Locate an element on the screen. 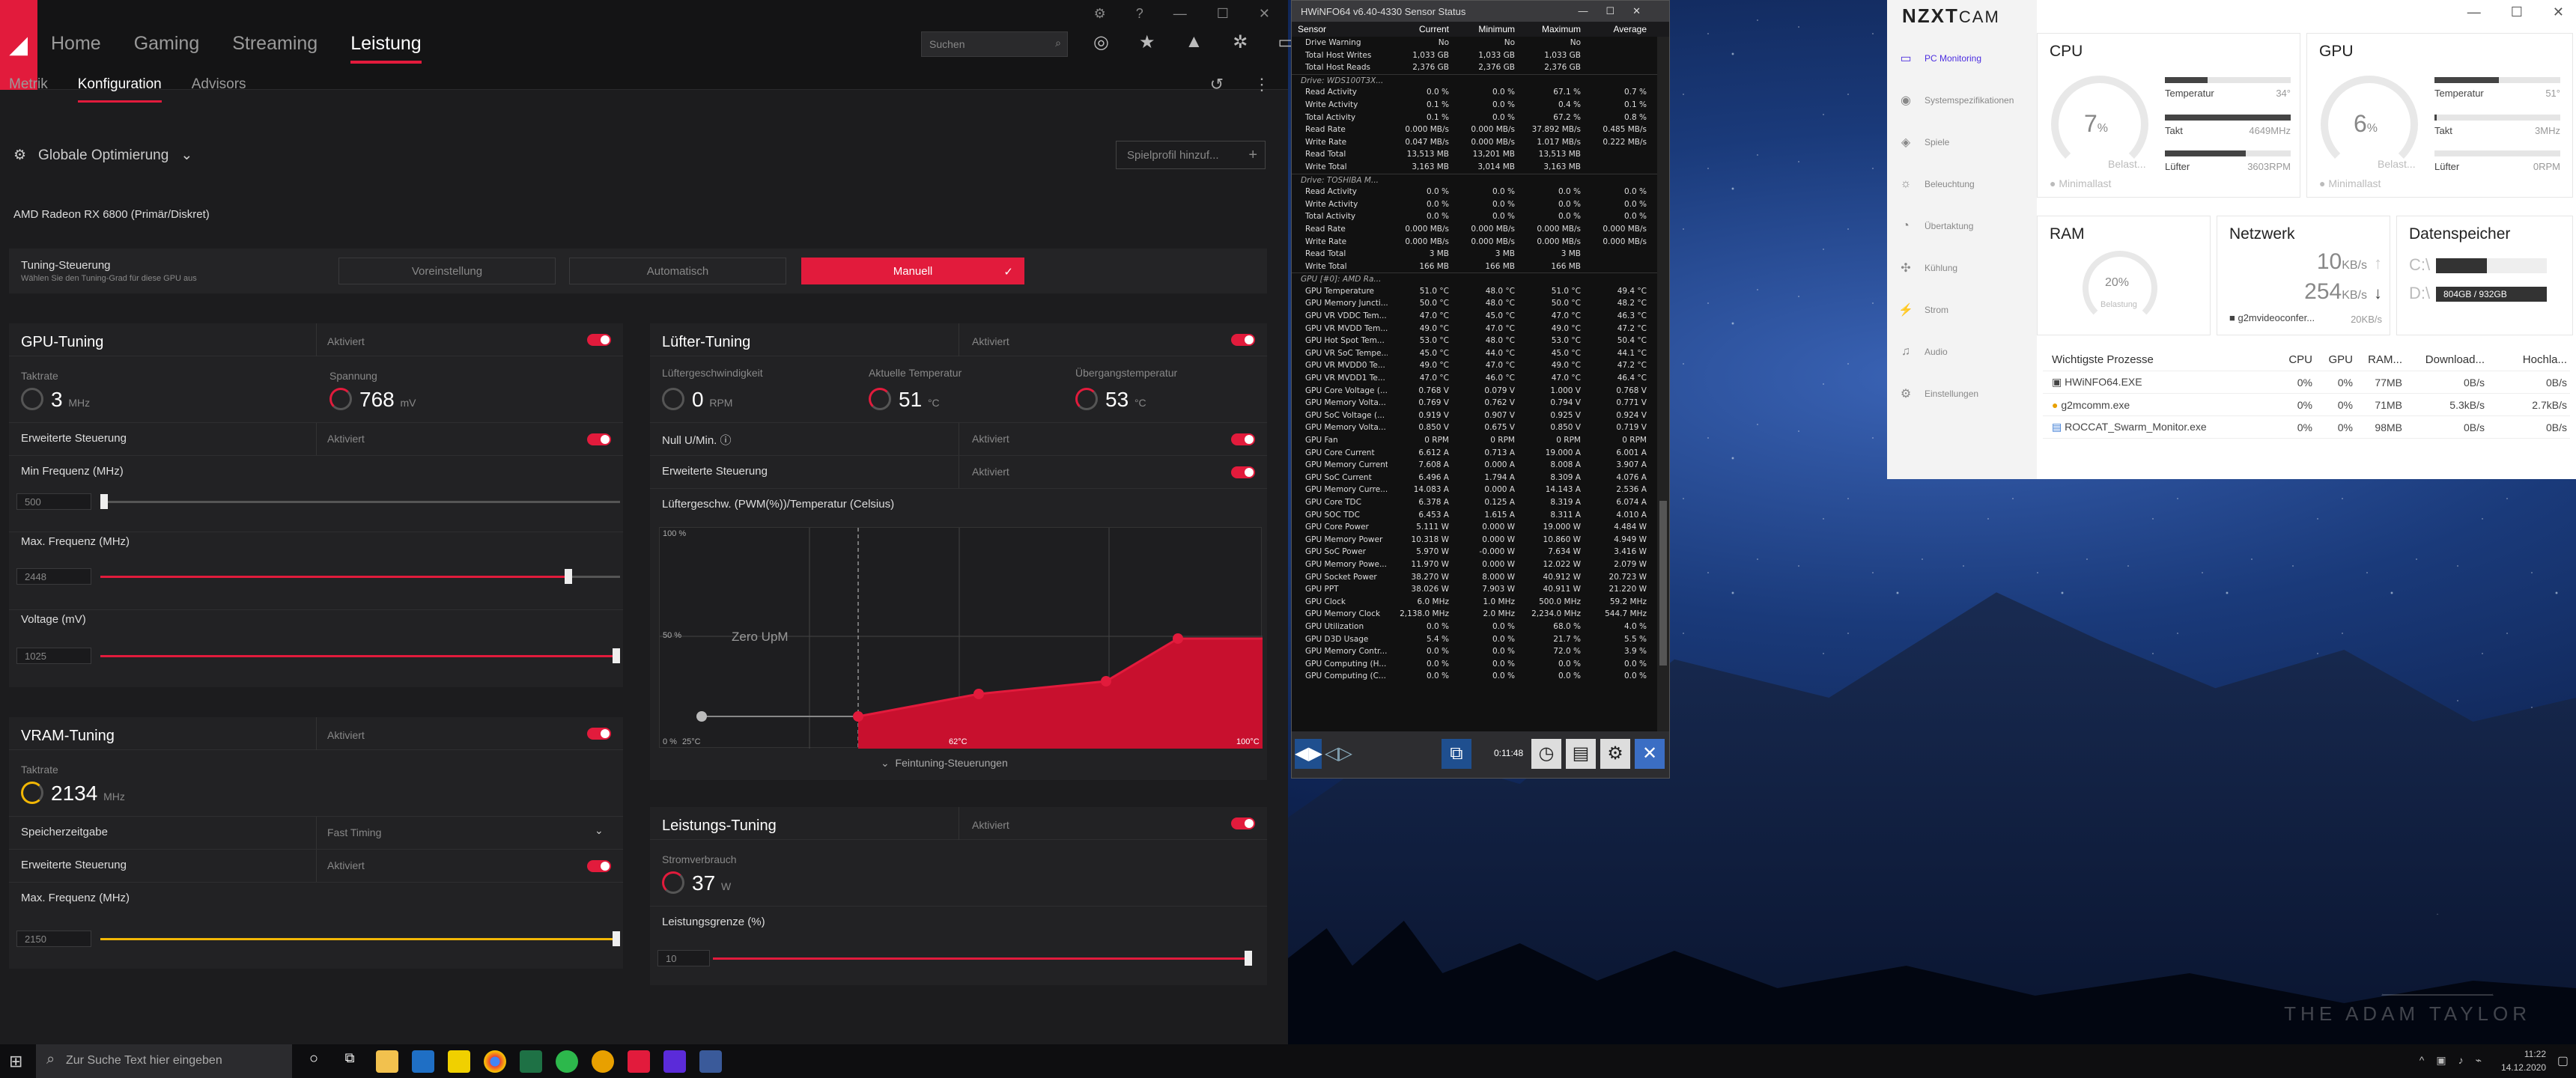  notification-icon: ▢ is located at coordinates (2563, 1060).